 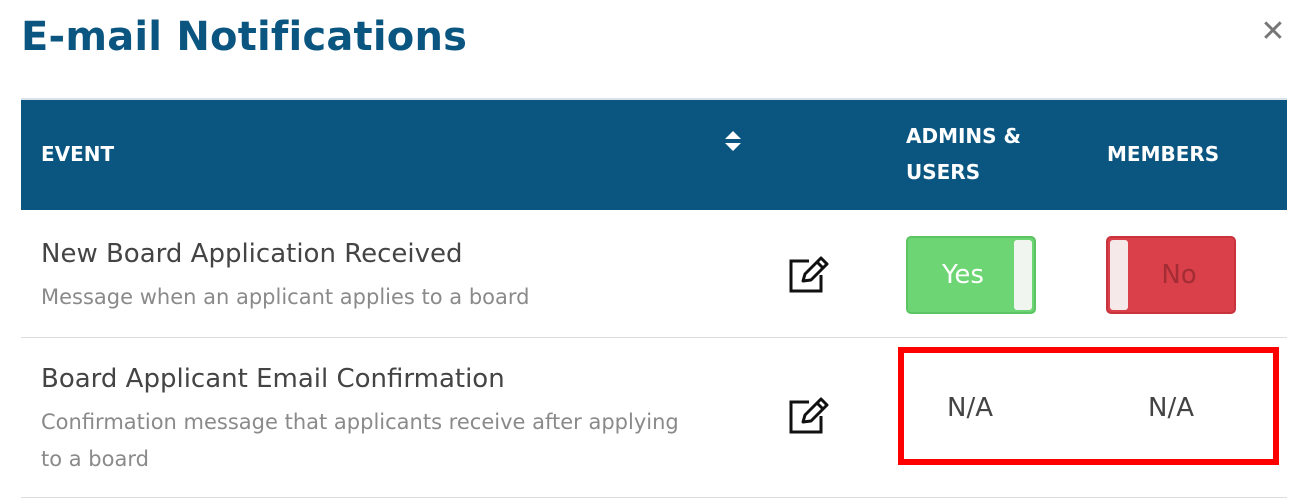 I want to click on toggle-label: Yes, so click(x=963, y=275).